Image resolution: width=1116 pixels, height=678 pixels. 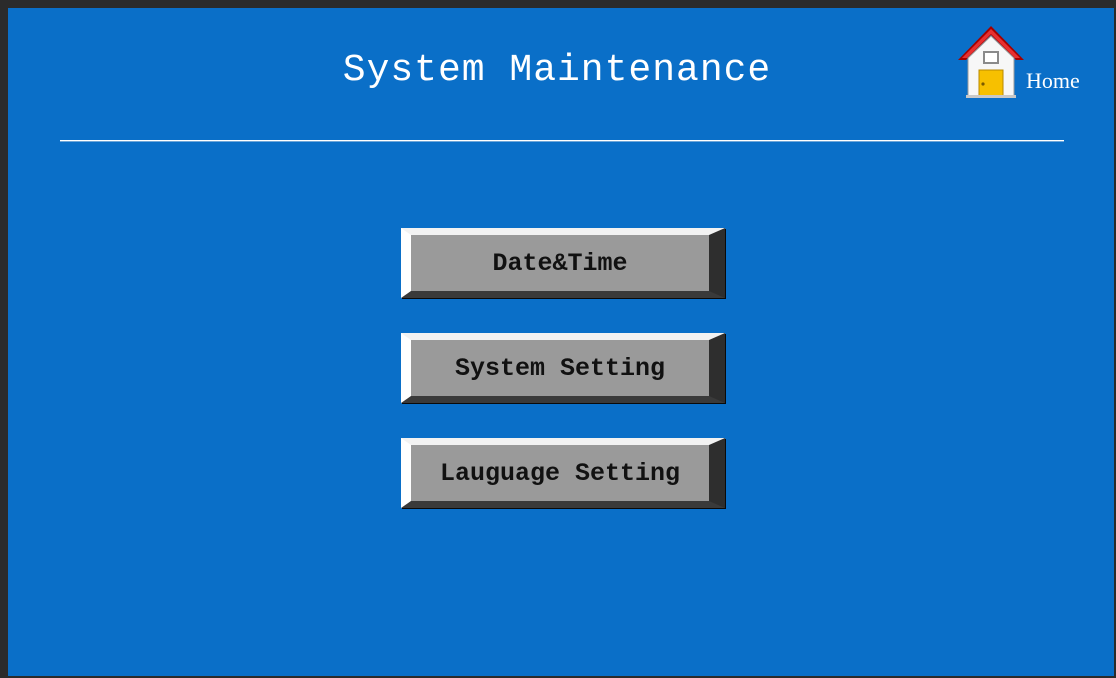 I want to click on date-time-button: Date&Time, so click(x=563, y=263).